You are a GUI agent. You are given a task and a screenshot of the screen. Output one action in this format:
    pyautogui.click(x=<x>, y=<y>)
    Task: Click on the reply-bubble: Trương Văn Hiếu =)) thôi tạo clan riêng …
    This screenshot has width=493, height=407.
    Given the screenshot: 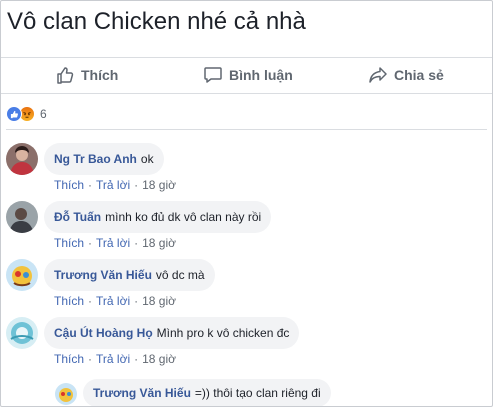 What is the action you would take?
    pyautogui.click(x=207, y=392)
    